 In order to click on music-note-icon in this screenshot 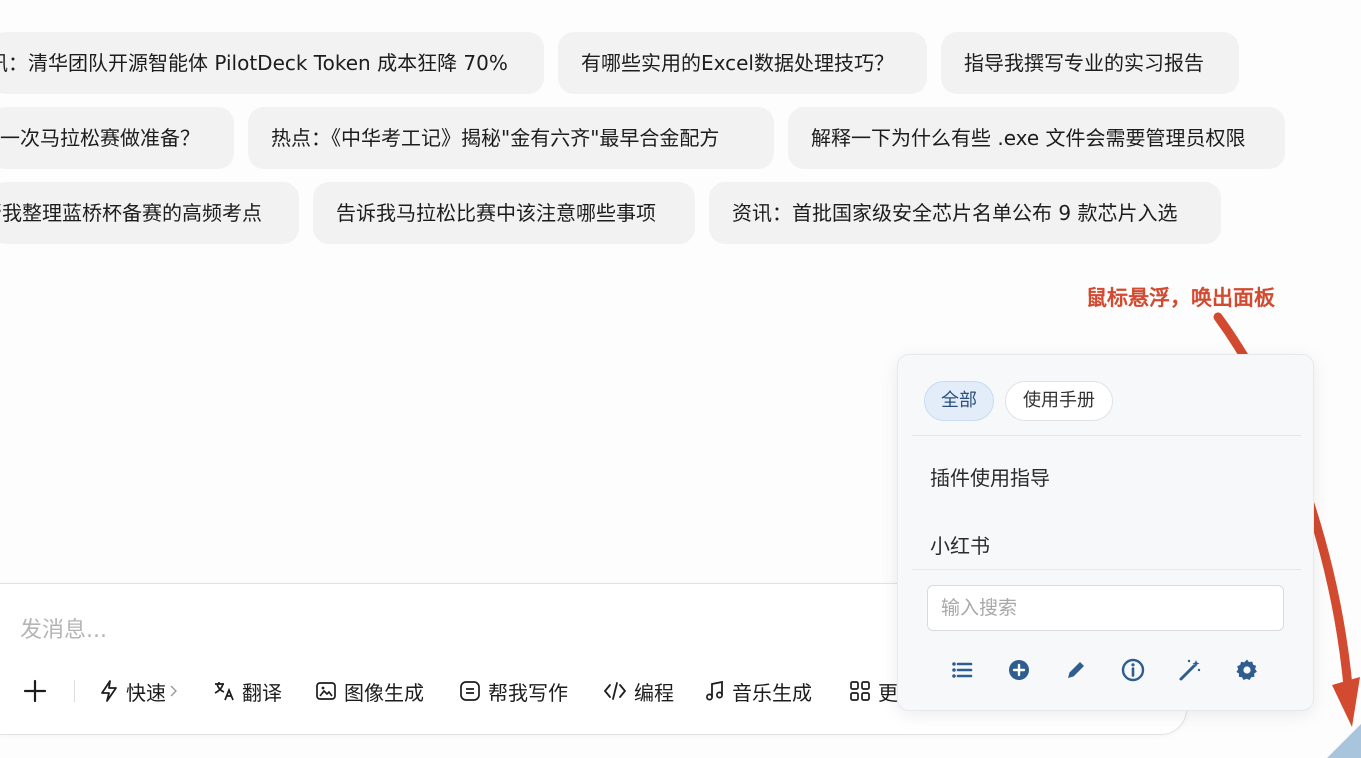, I will do `click(714, 690)`.